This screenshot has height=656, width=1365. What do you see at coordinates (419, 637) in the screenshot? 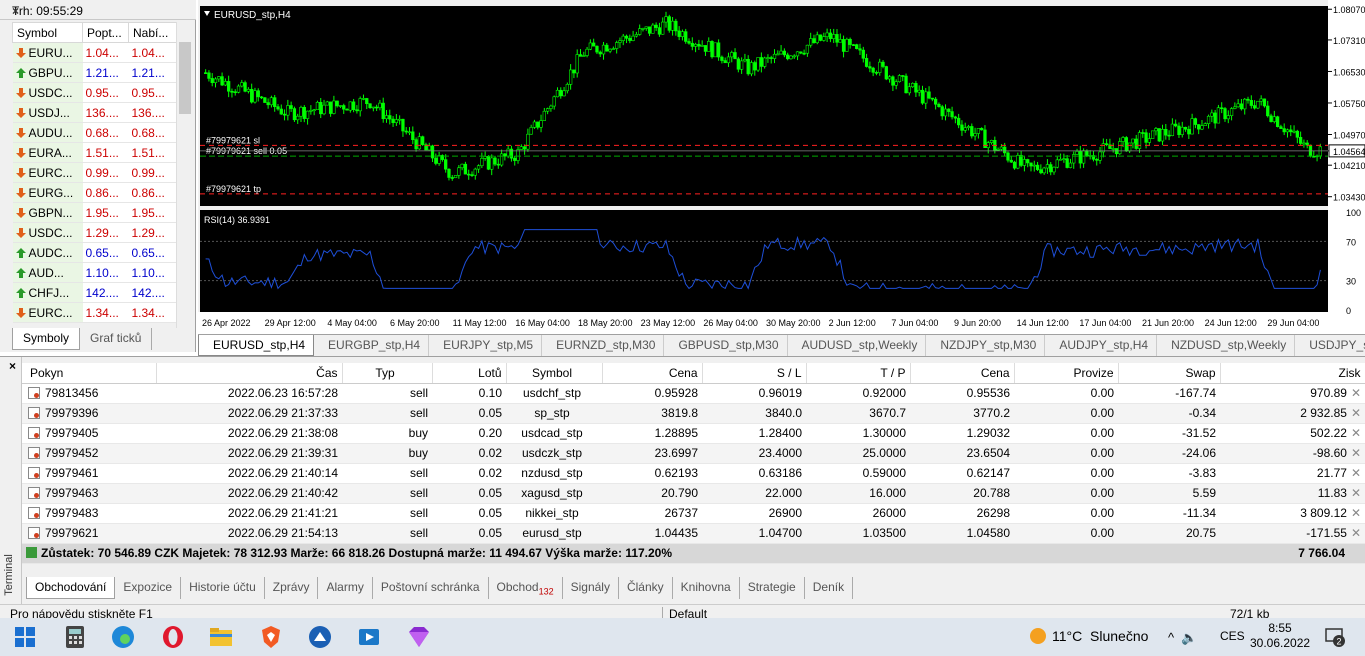
I see `gem-icon` at bounding box center [419, 637].